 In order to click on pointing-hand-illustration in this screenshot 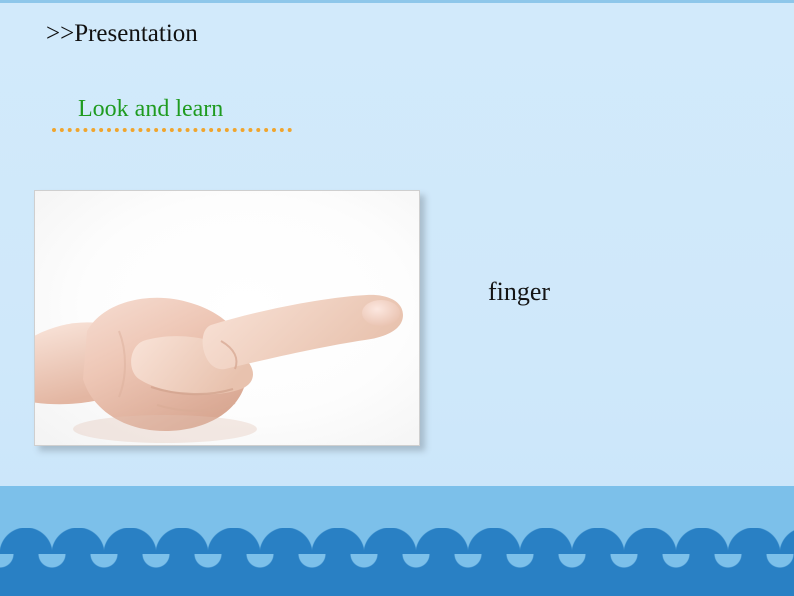, I will do `click(219, 368)`.